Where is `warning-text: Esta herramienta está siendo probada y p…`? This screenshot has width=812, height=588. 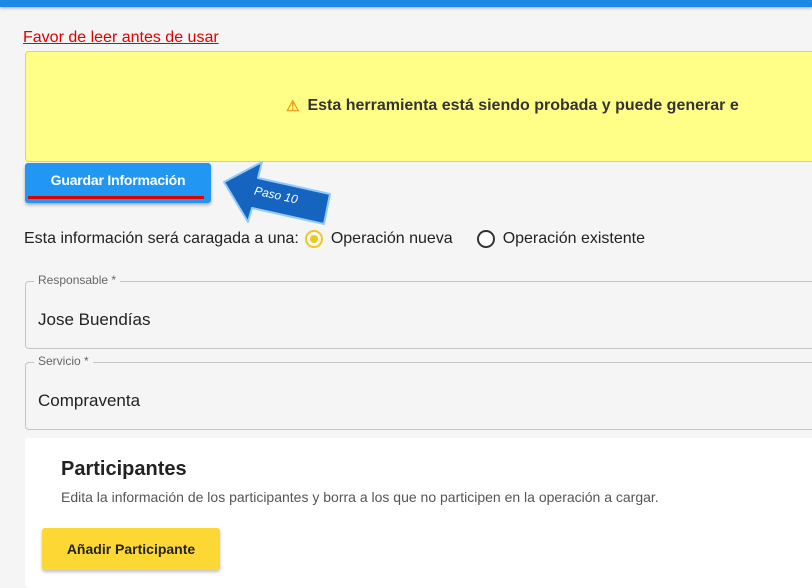 warning-text: Esta herramienta está siendo probada y p… is located at coordinates (523, 105).